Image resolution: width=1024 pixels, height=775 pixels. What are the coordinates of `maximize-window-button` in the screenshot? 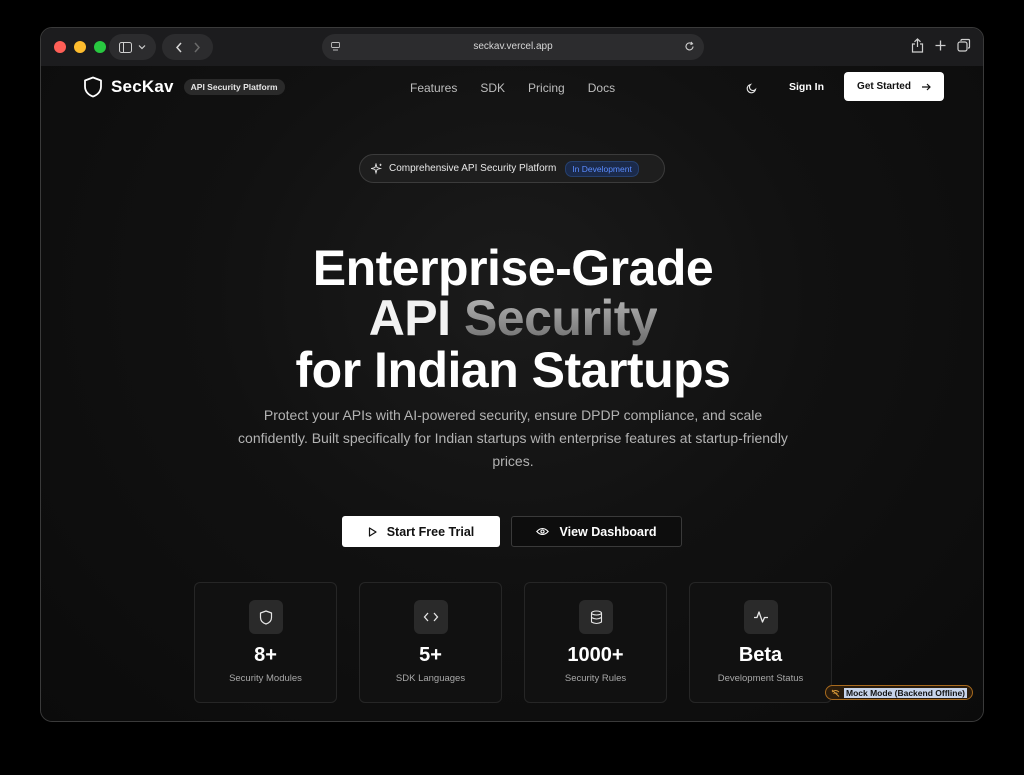 It's located at (100, 47).